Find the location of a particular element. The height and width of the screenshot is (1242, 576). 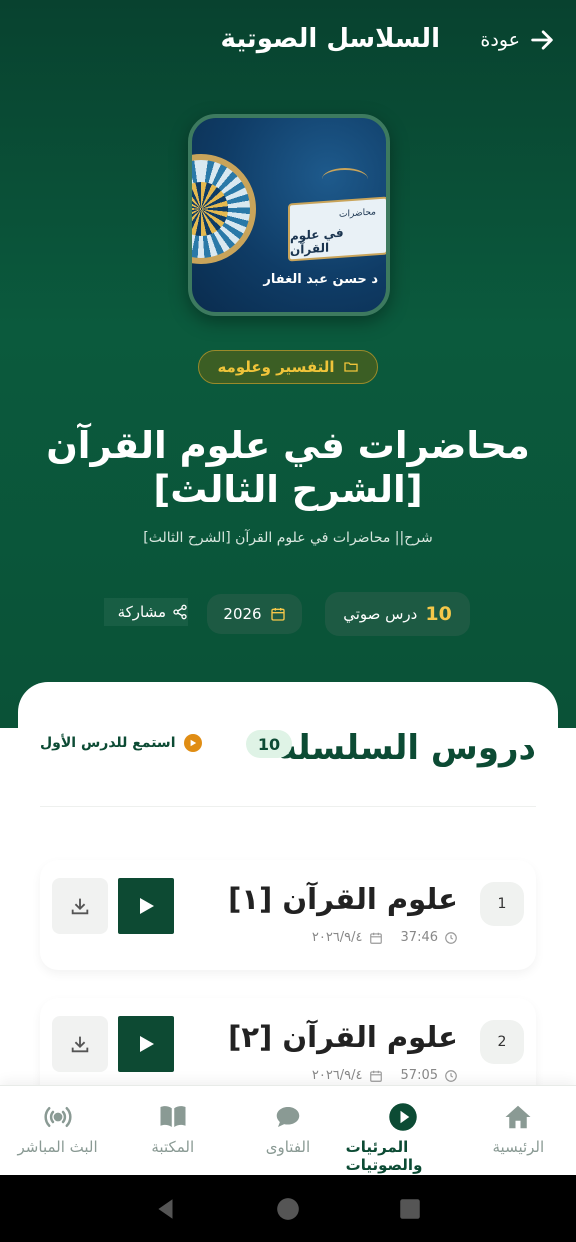

cover-line2: في علوم القرآن is located at coordinates (317, 241).